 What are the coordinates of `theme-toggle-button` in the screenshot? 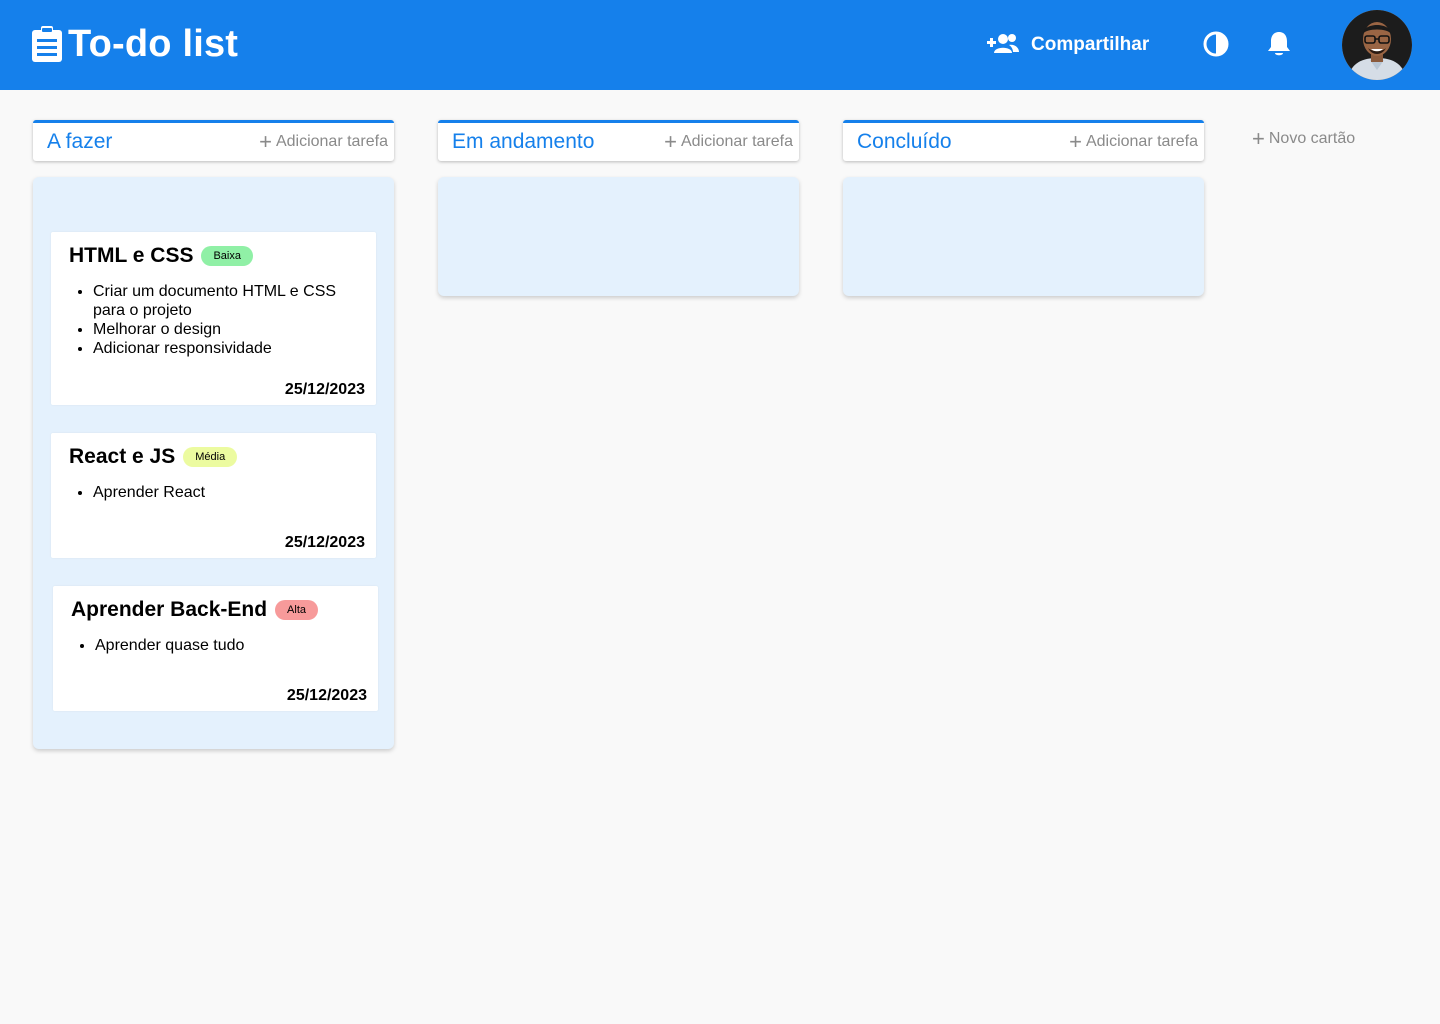 It's located at (1216, 44).